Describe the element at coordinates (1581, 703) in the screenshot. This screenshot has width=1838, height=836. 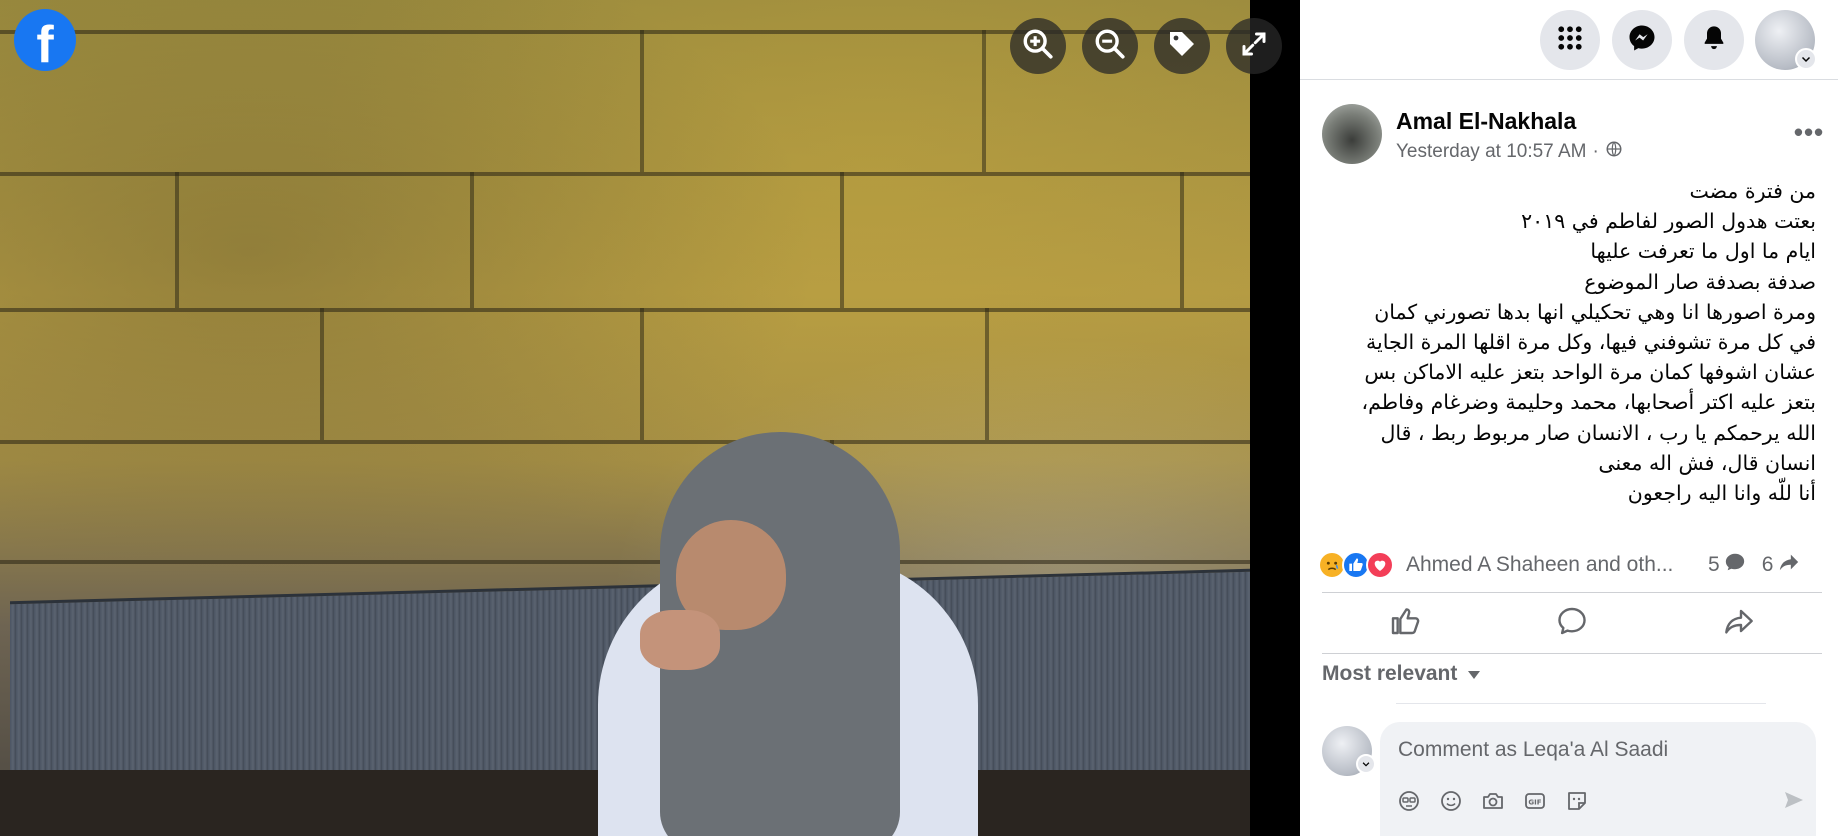
I see `divider` at that location.